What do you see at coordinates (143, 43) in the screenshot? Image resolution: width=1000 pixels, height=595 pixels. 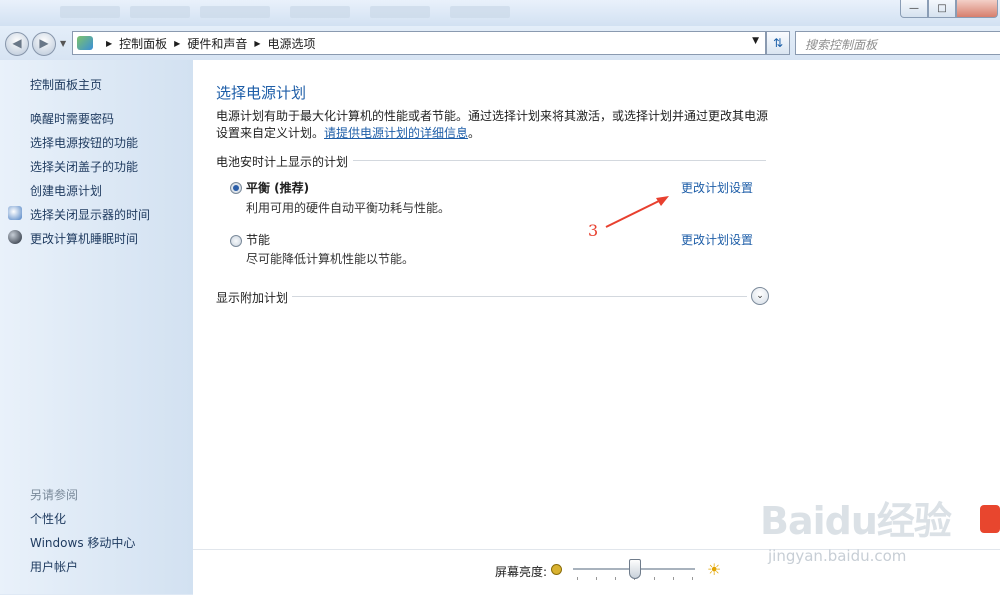 I see `breadcrumb-item: 控制面板` at bounding box center [143, 43].